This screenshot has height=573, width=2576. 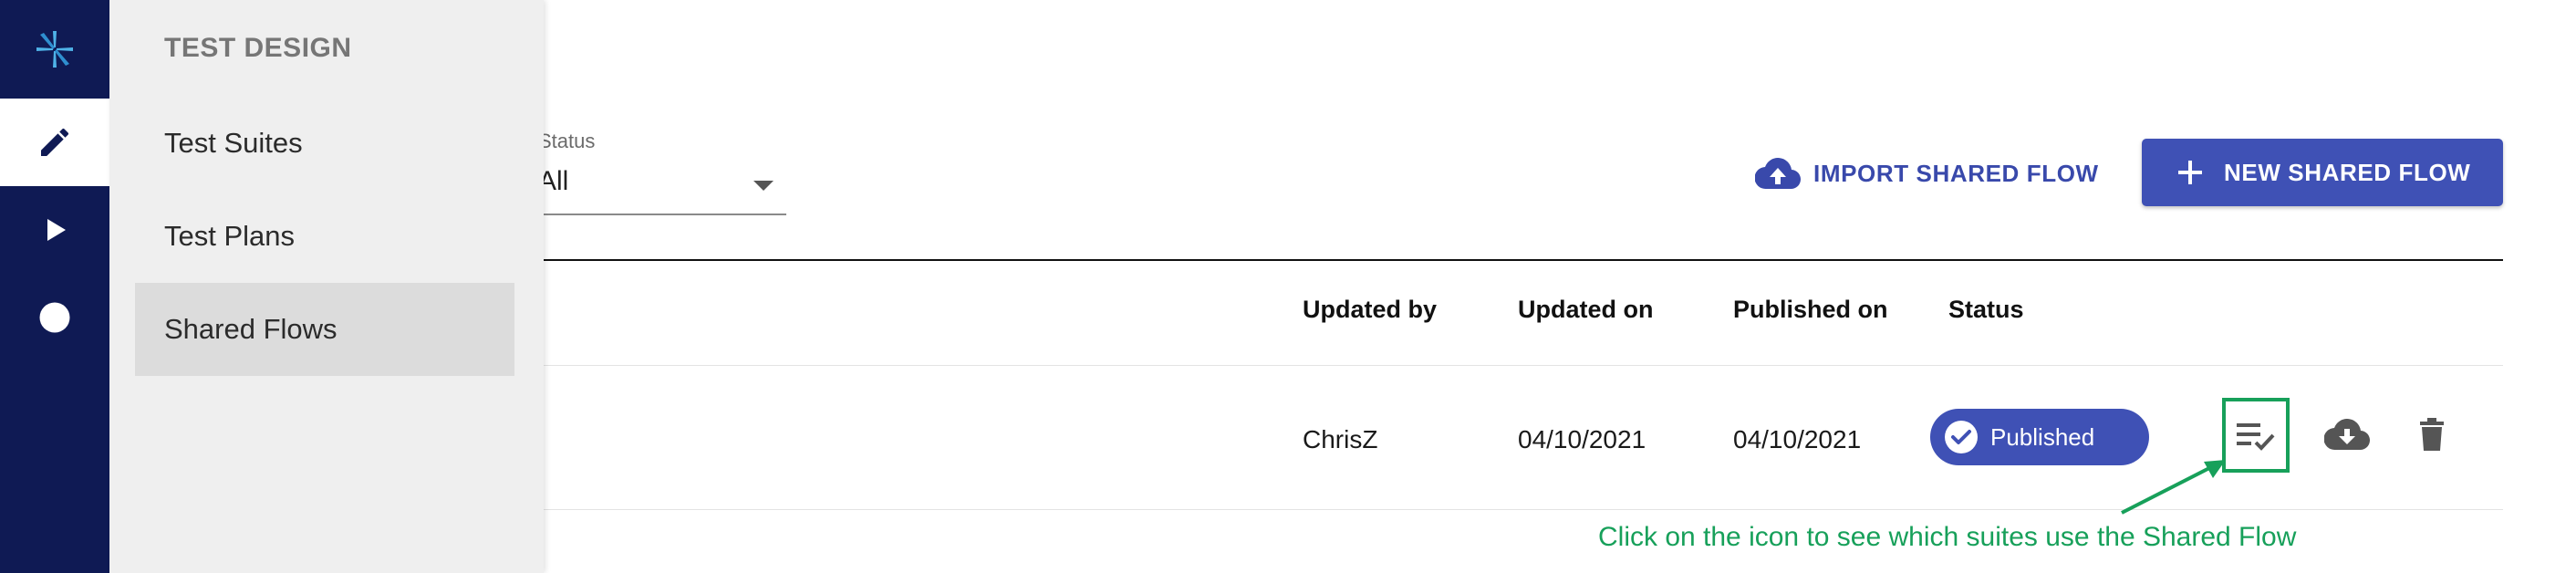 What do you see at coordinates (324, 143) in the screenshot?
I see `menu-item-test-suites: Test Suites` at bounding box center [324, 143].